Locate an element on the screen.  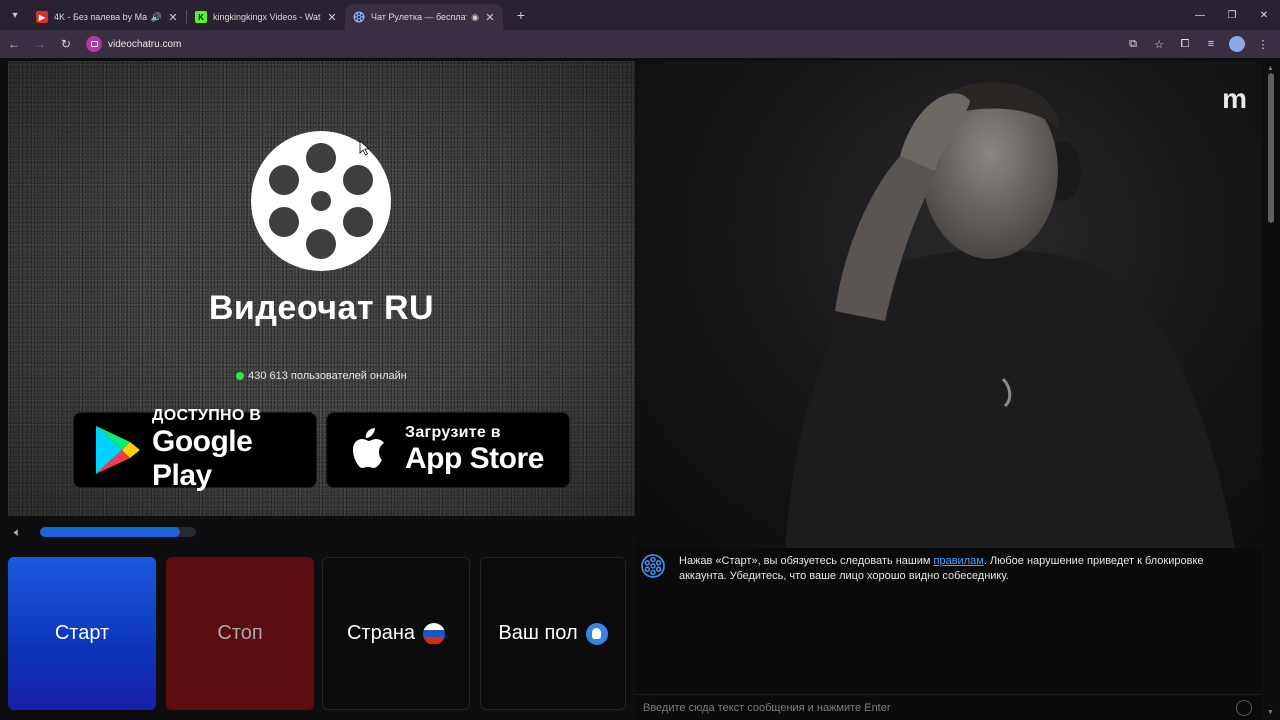
minimize-icon: — is located at coordinates (1200, 15).